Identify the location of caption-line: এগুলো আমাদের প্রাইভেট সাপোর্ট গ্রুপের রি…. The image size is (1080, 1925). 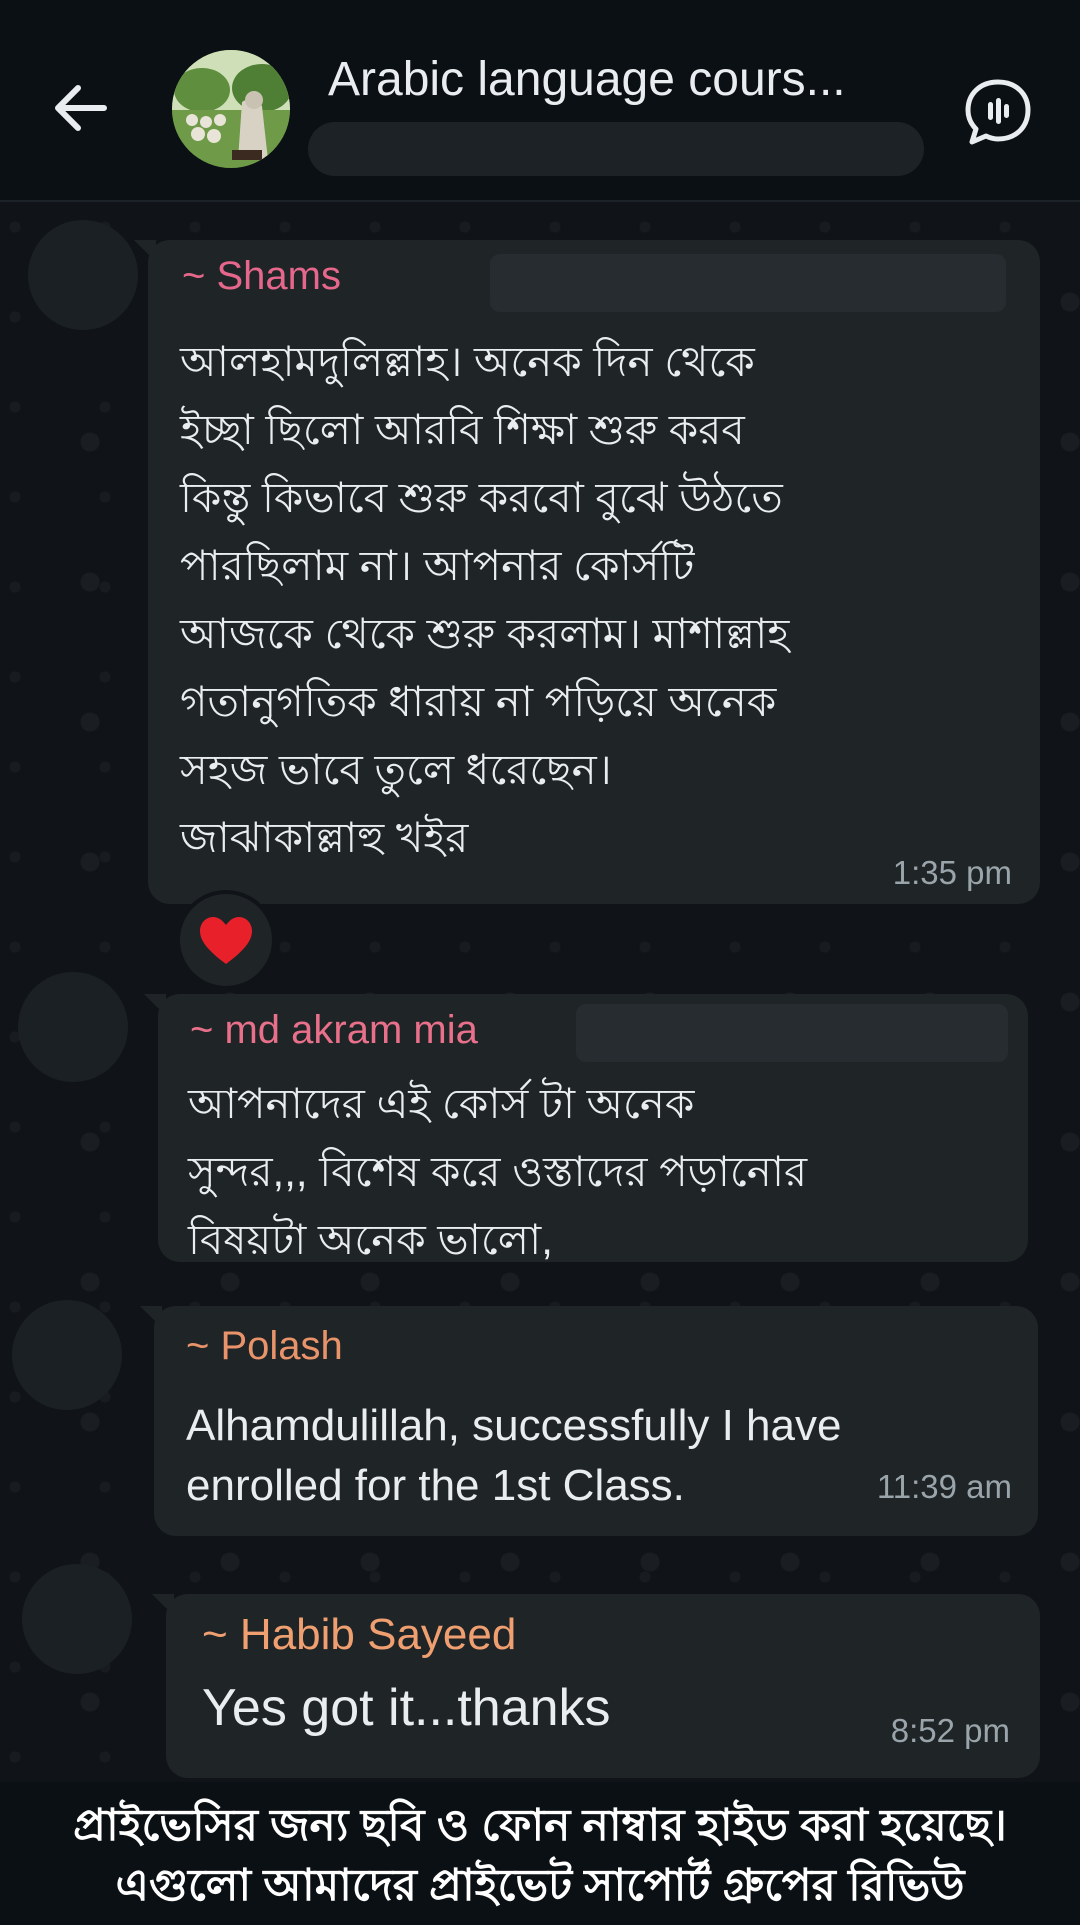
(540, 1885).